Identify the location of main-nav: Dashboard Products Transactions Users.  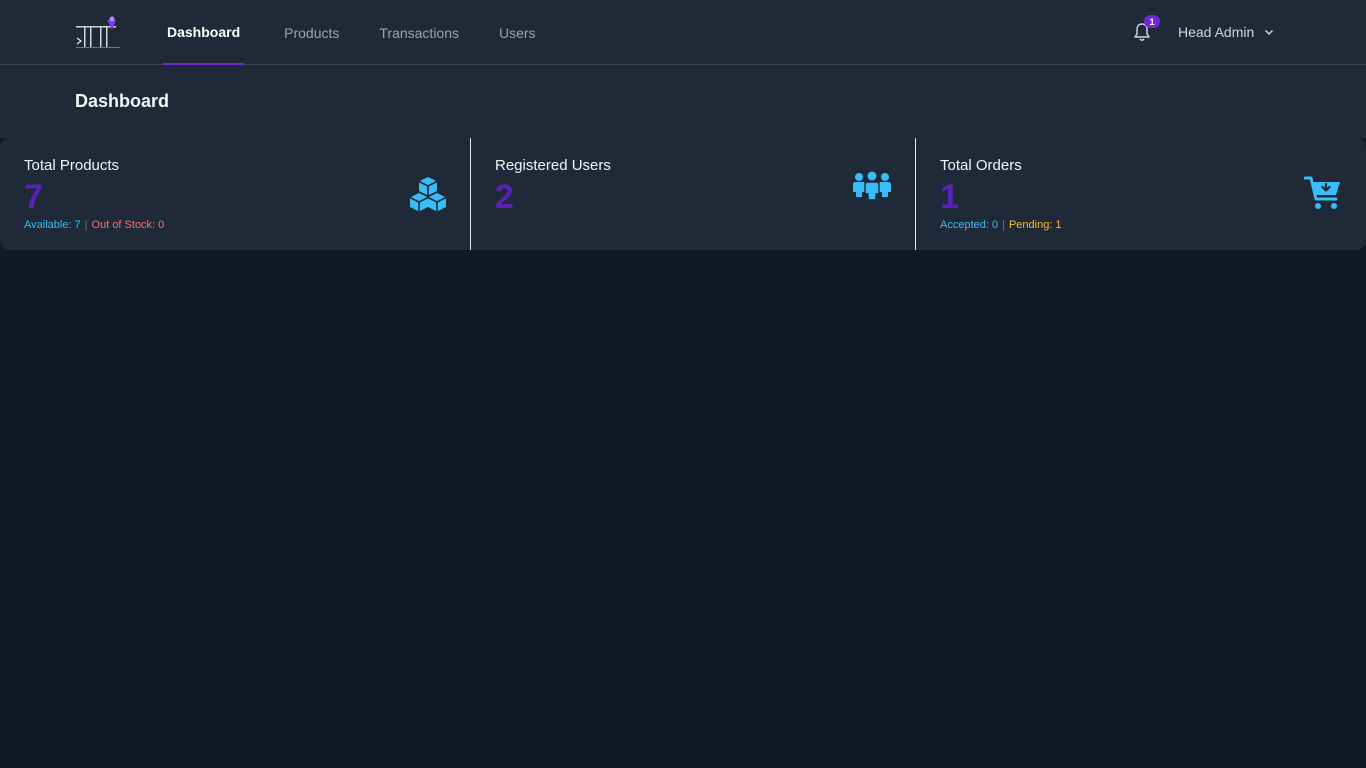
(367, 32).